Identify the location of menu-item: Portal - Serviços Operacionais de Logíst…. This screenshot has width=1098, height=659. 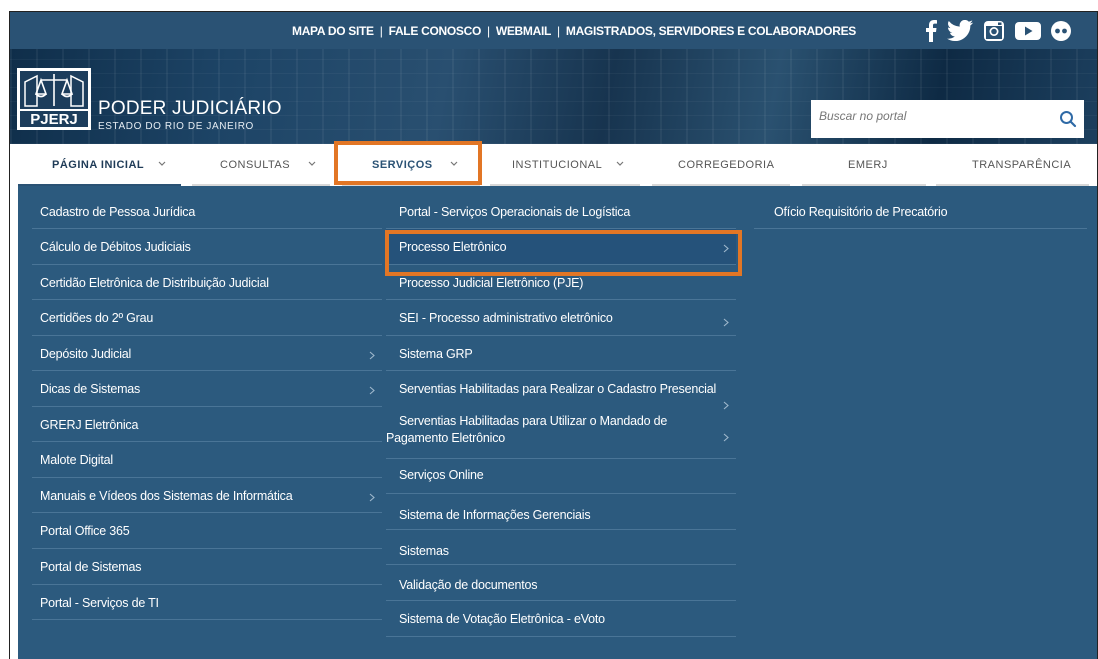
(561, 211).